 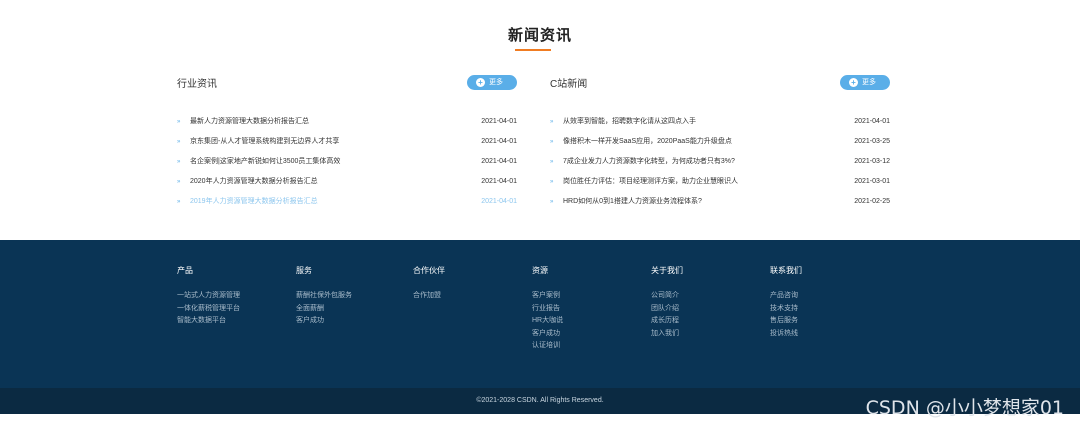 I want to click on news-item: » 像搭积木一样开发SaaS应用，2020PaaS能力升级盘点 2021-03-25, so click(x=720, y=145).